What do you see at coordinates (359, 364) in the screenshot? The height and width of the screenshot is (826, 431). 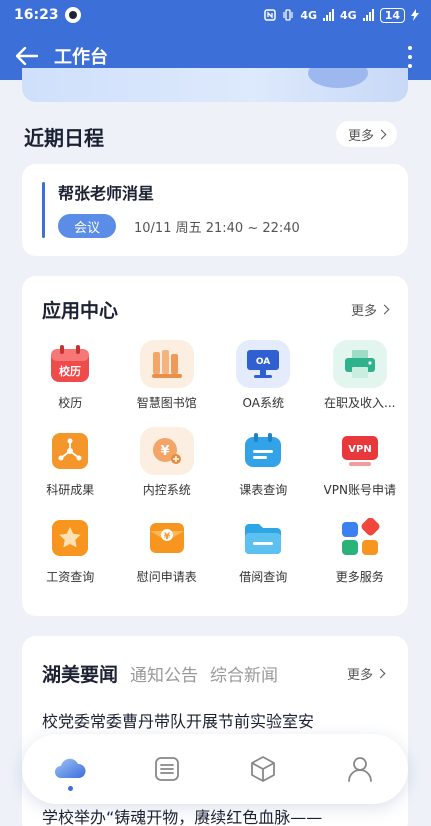 I see `printer-icon` at bounding box center [359, 364].